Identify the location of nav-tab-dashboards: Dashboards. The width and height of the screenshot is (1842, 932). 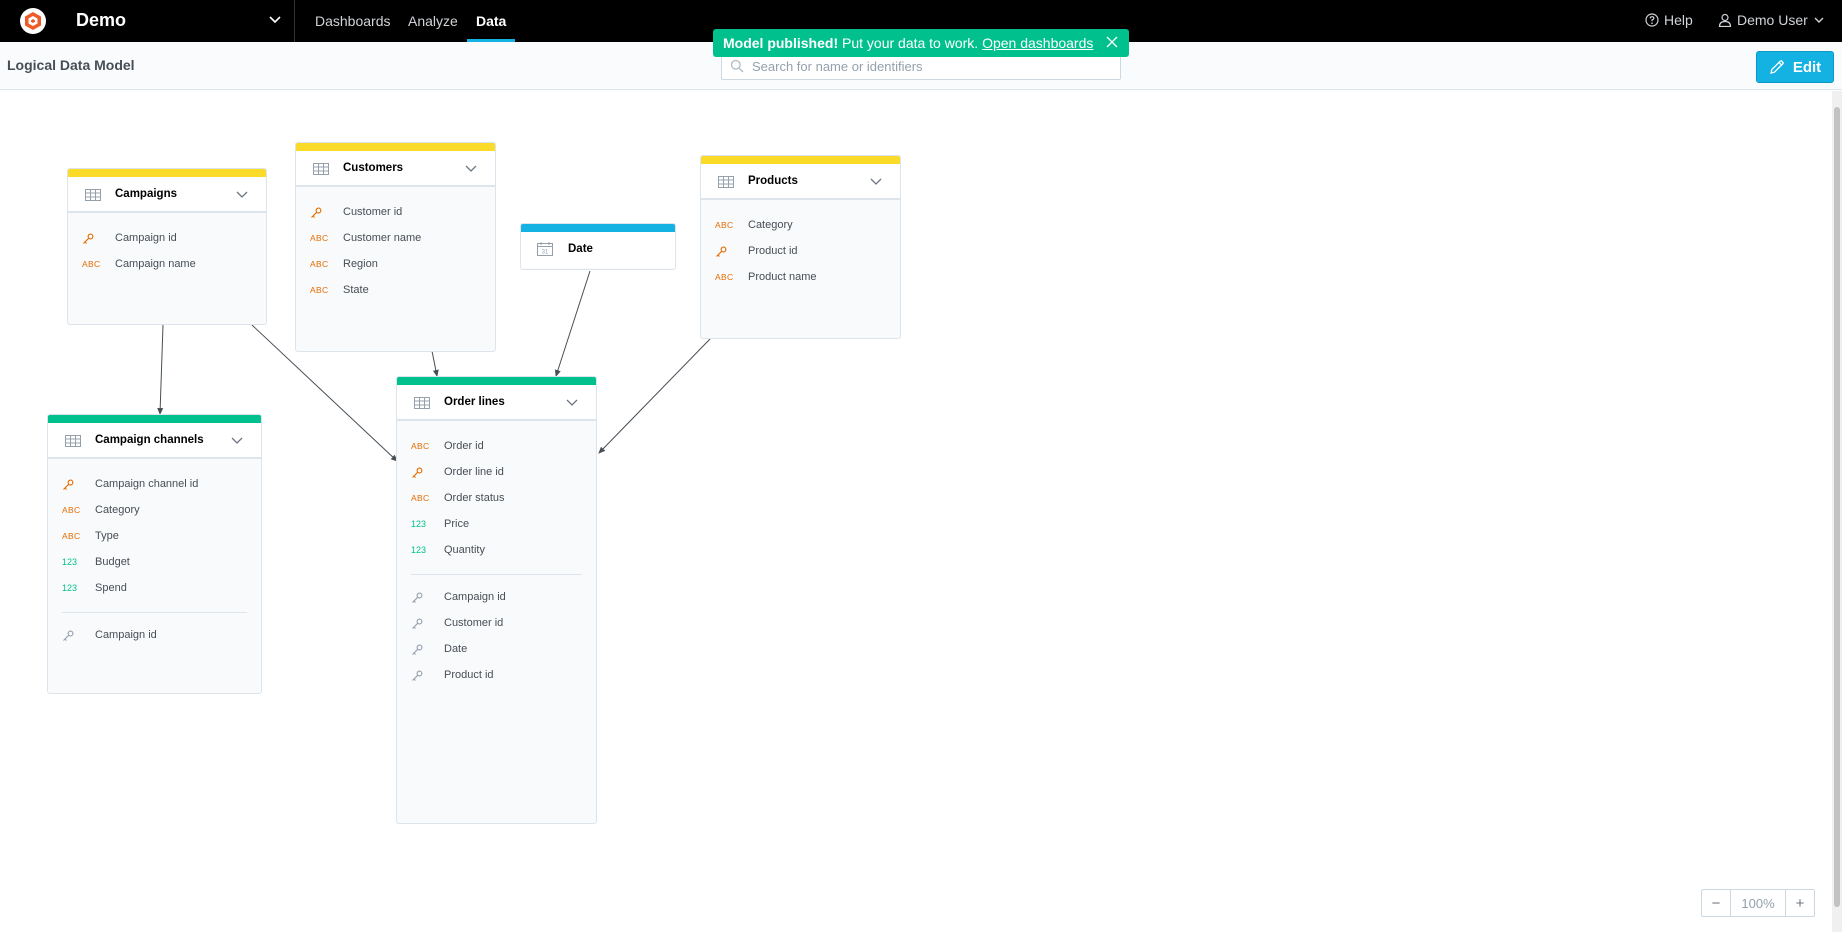
(353, 21).